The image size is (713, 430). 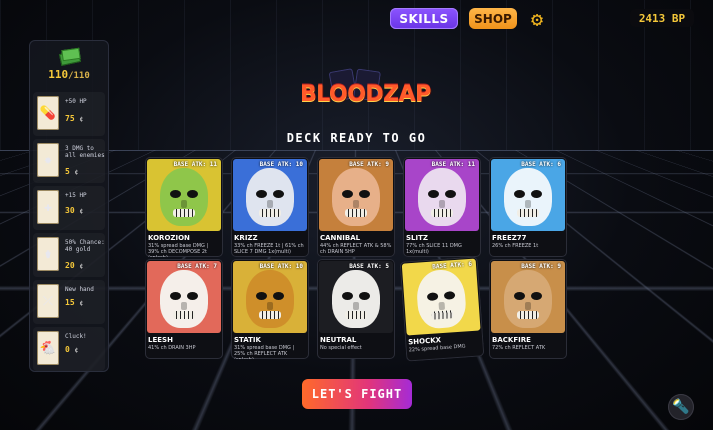 What do you see at coordinates (281, 266) in the screenshot?
I see `card-base-atk: BASE ATK: 10` at bounding box center [281, 266].